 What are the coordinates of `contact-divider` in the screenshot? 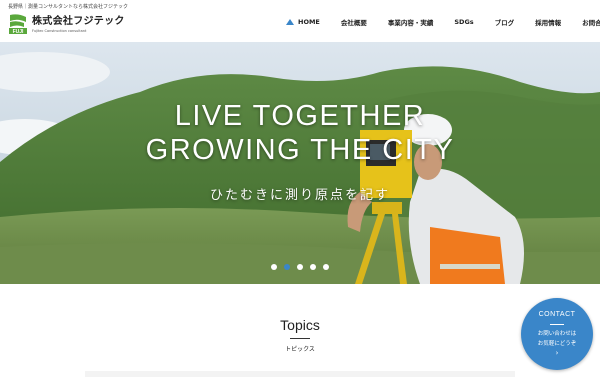 It's located at (557, 324).